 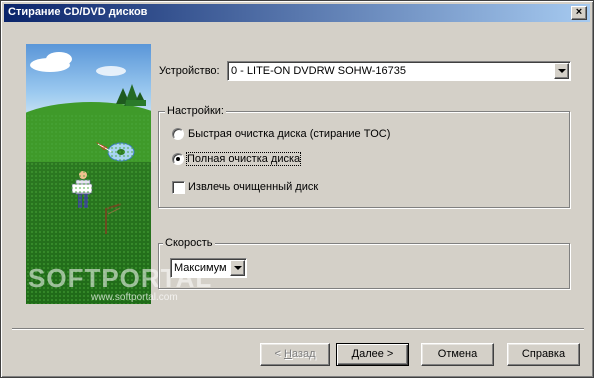 What do you see at coordinates (253, 187) in the screenshot?
I see `eject-disc-label: Извлечь очищенный диск` at bounding box center [253, 187].